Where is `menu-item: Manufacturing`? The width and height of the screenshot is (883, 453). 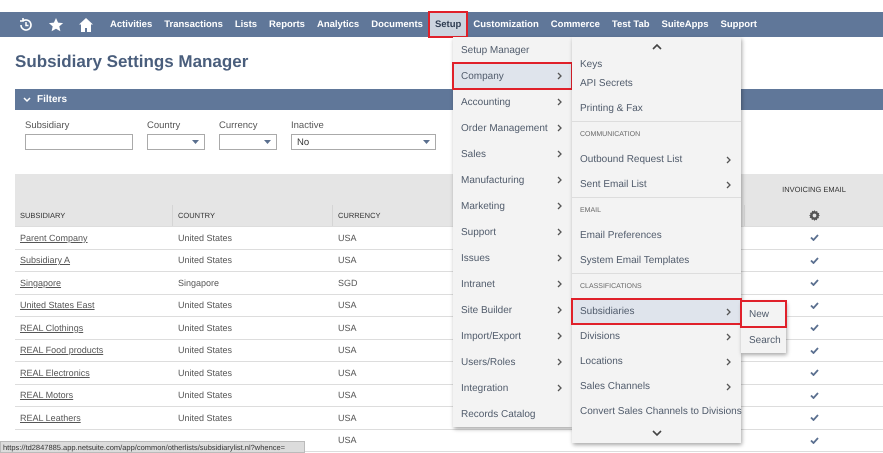 menu-item: Manufacturing is located at coordinates (512, 180).